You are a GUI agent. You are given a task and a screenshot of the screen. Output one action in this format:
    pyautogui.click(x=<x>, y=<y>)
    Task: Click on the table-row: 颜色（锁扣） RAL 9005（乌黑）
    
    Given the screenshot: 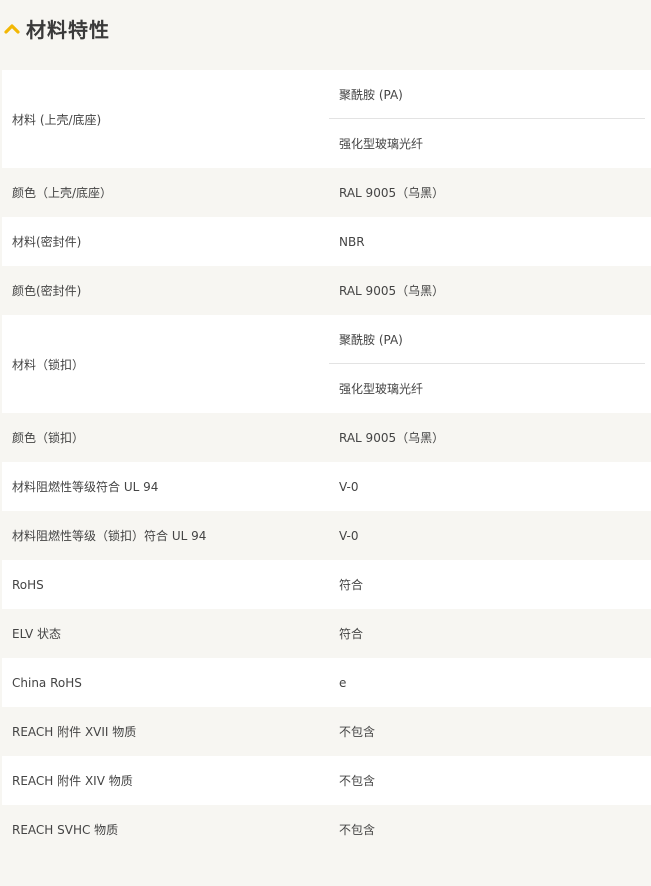 What is the action you would take?
    pyautogui.click(x=326, y=437)
    